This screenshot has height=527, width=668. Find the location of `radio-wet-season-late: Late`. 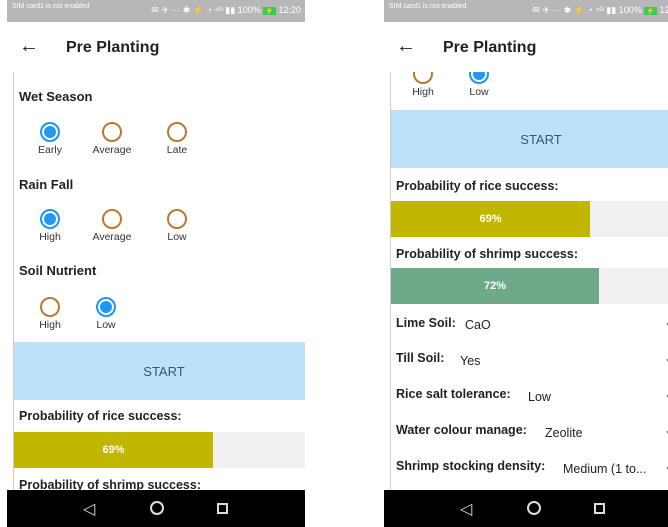

radio-wet-season-late: Late is located at coordinates (177, 139).